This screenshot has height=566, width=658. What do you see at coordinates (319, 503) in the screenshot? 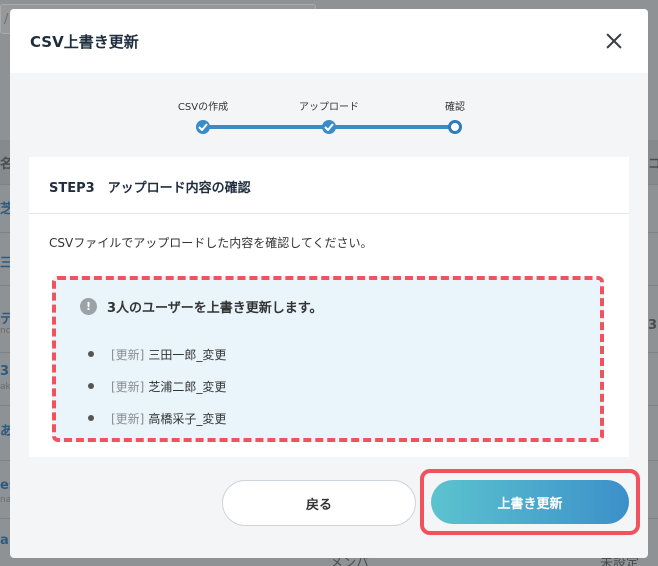
I see `back-button: 戻る` at bounding box center [319, 503].